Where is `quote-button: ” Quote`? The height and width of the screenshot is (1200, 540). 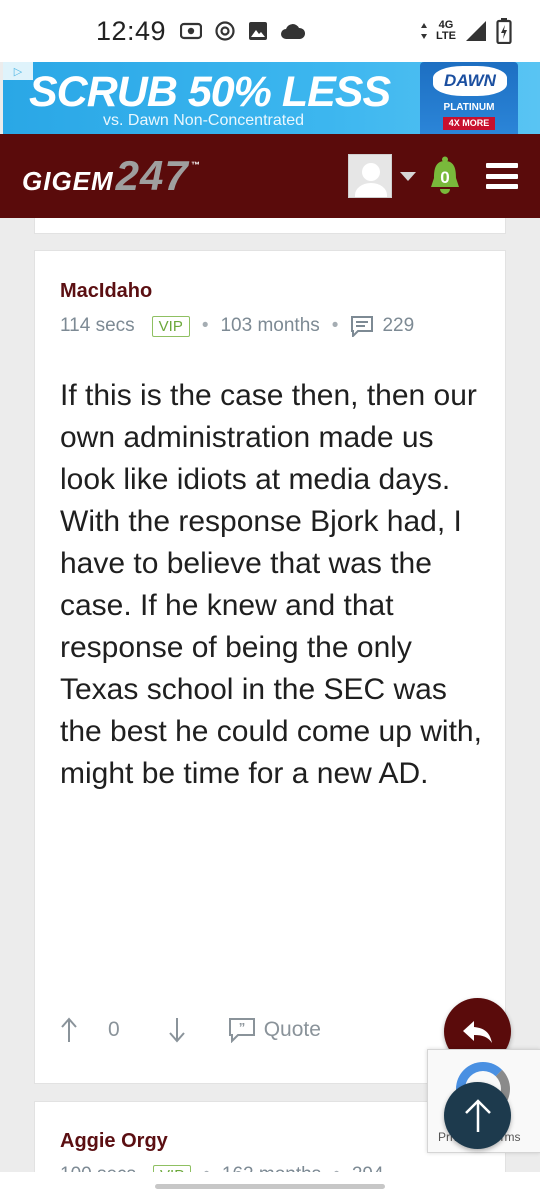
quote-button: ” Quote is located at coordinates (274, 1030).